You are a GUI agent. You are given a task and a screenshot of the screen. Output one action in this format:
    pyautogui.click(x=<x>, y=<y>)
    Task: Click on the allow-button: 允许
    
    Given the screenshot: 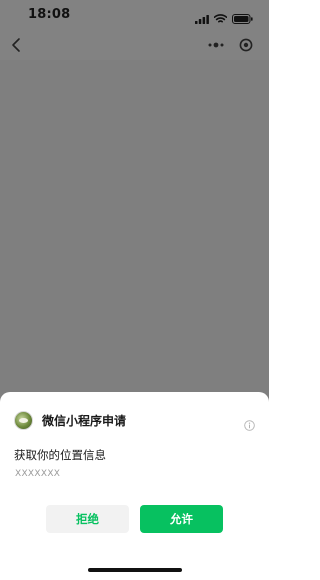 What is the action you would take?
    pyautogui.click(x=181, y=519)
    